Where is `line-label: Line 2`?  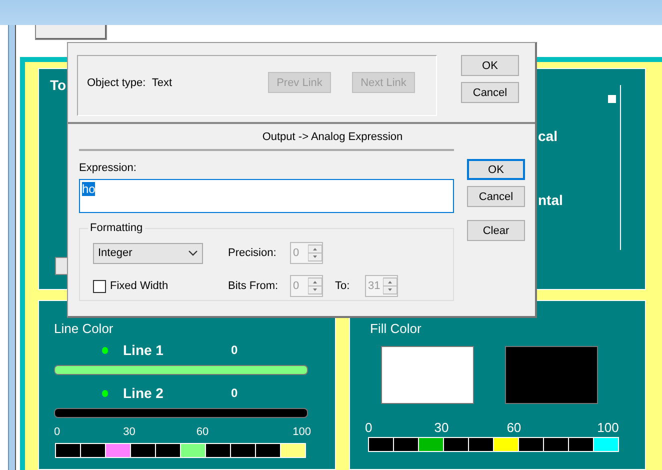
line-label: Line 2 is located at coordinates (143, 393).